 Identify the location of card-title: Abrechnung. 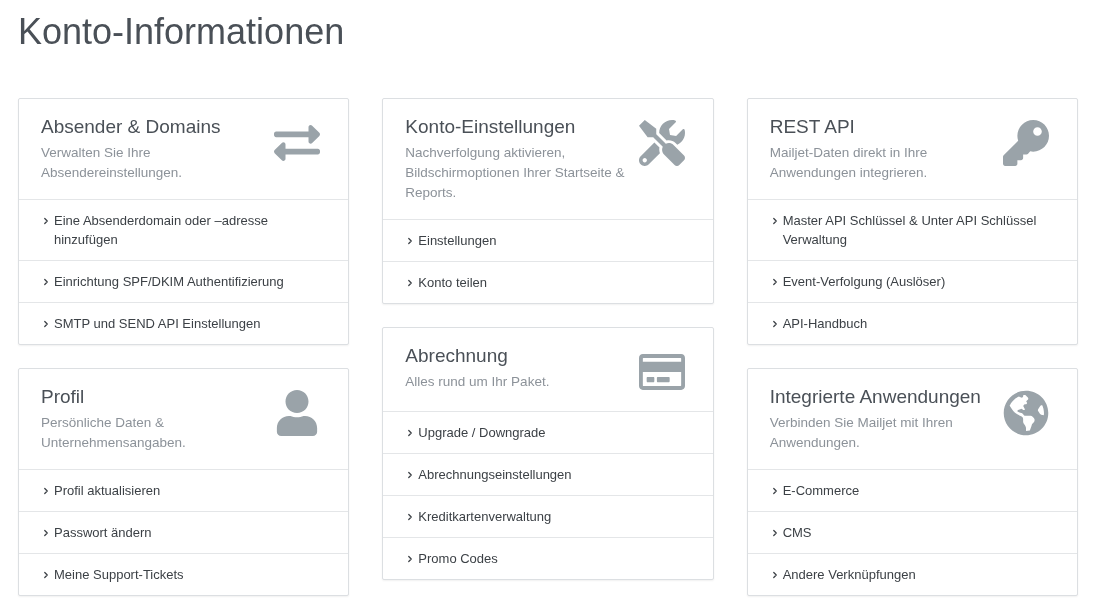
(457, 356).